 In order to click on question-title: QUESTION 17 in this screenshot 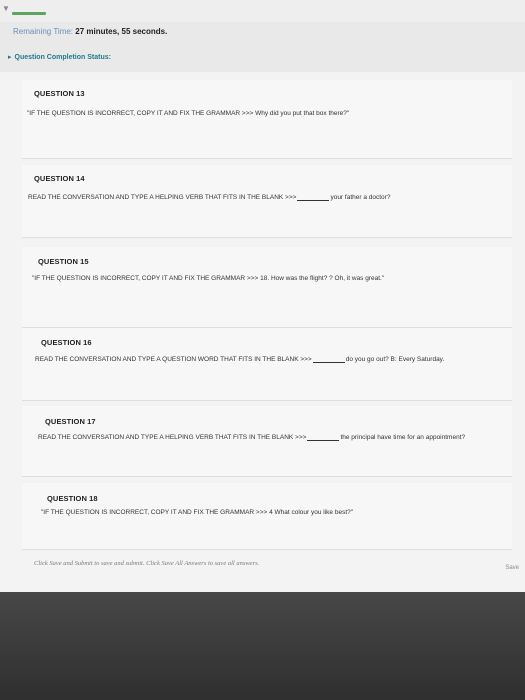, I will do `click(70, 421)`.